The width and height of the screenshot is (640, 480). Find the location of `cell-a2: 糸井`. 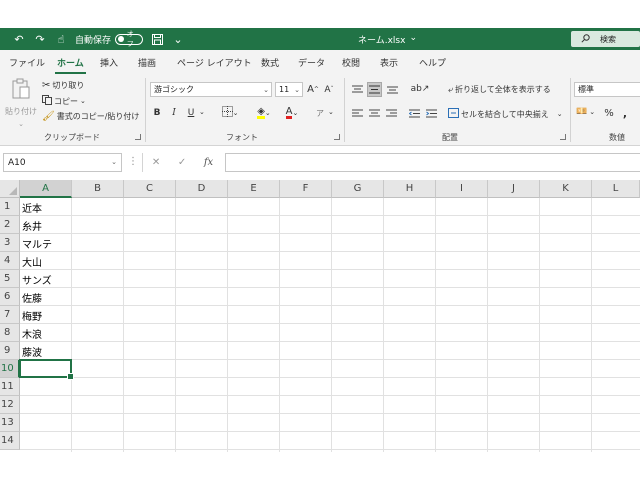

cell-a2: 糸井 is located at coordinates (32, 225).